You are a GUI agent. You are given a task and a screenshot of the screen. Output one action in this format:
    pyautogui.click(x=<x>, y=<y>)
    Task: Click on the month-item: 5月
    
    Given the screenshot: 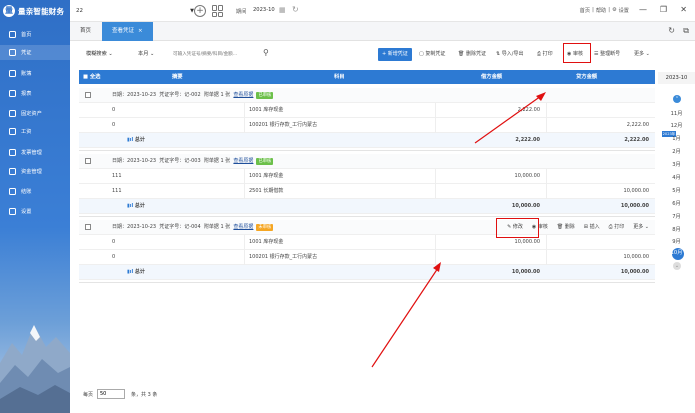 What is the action you would take?
    pyautogui.click(x=676, y=191)
    